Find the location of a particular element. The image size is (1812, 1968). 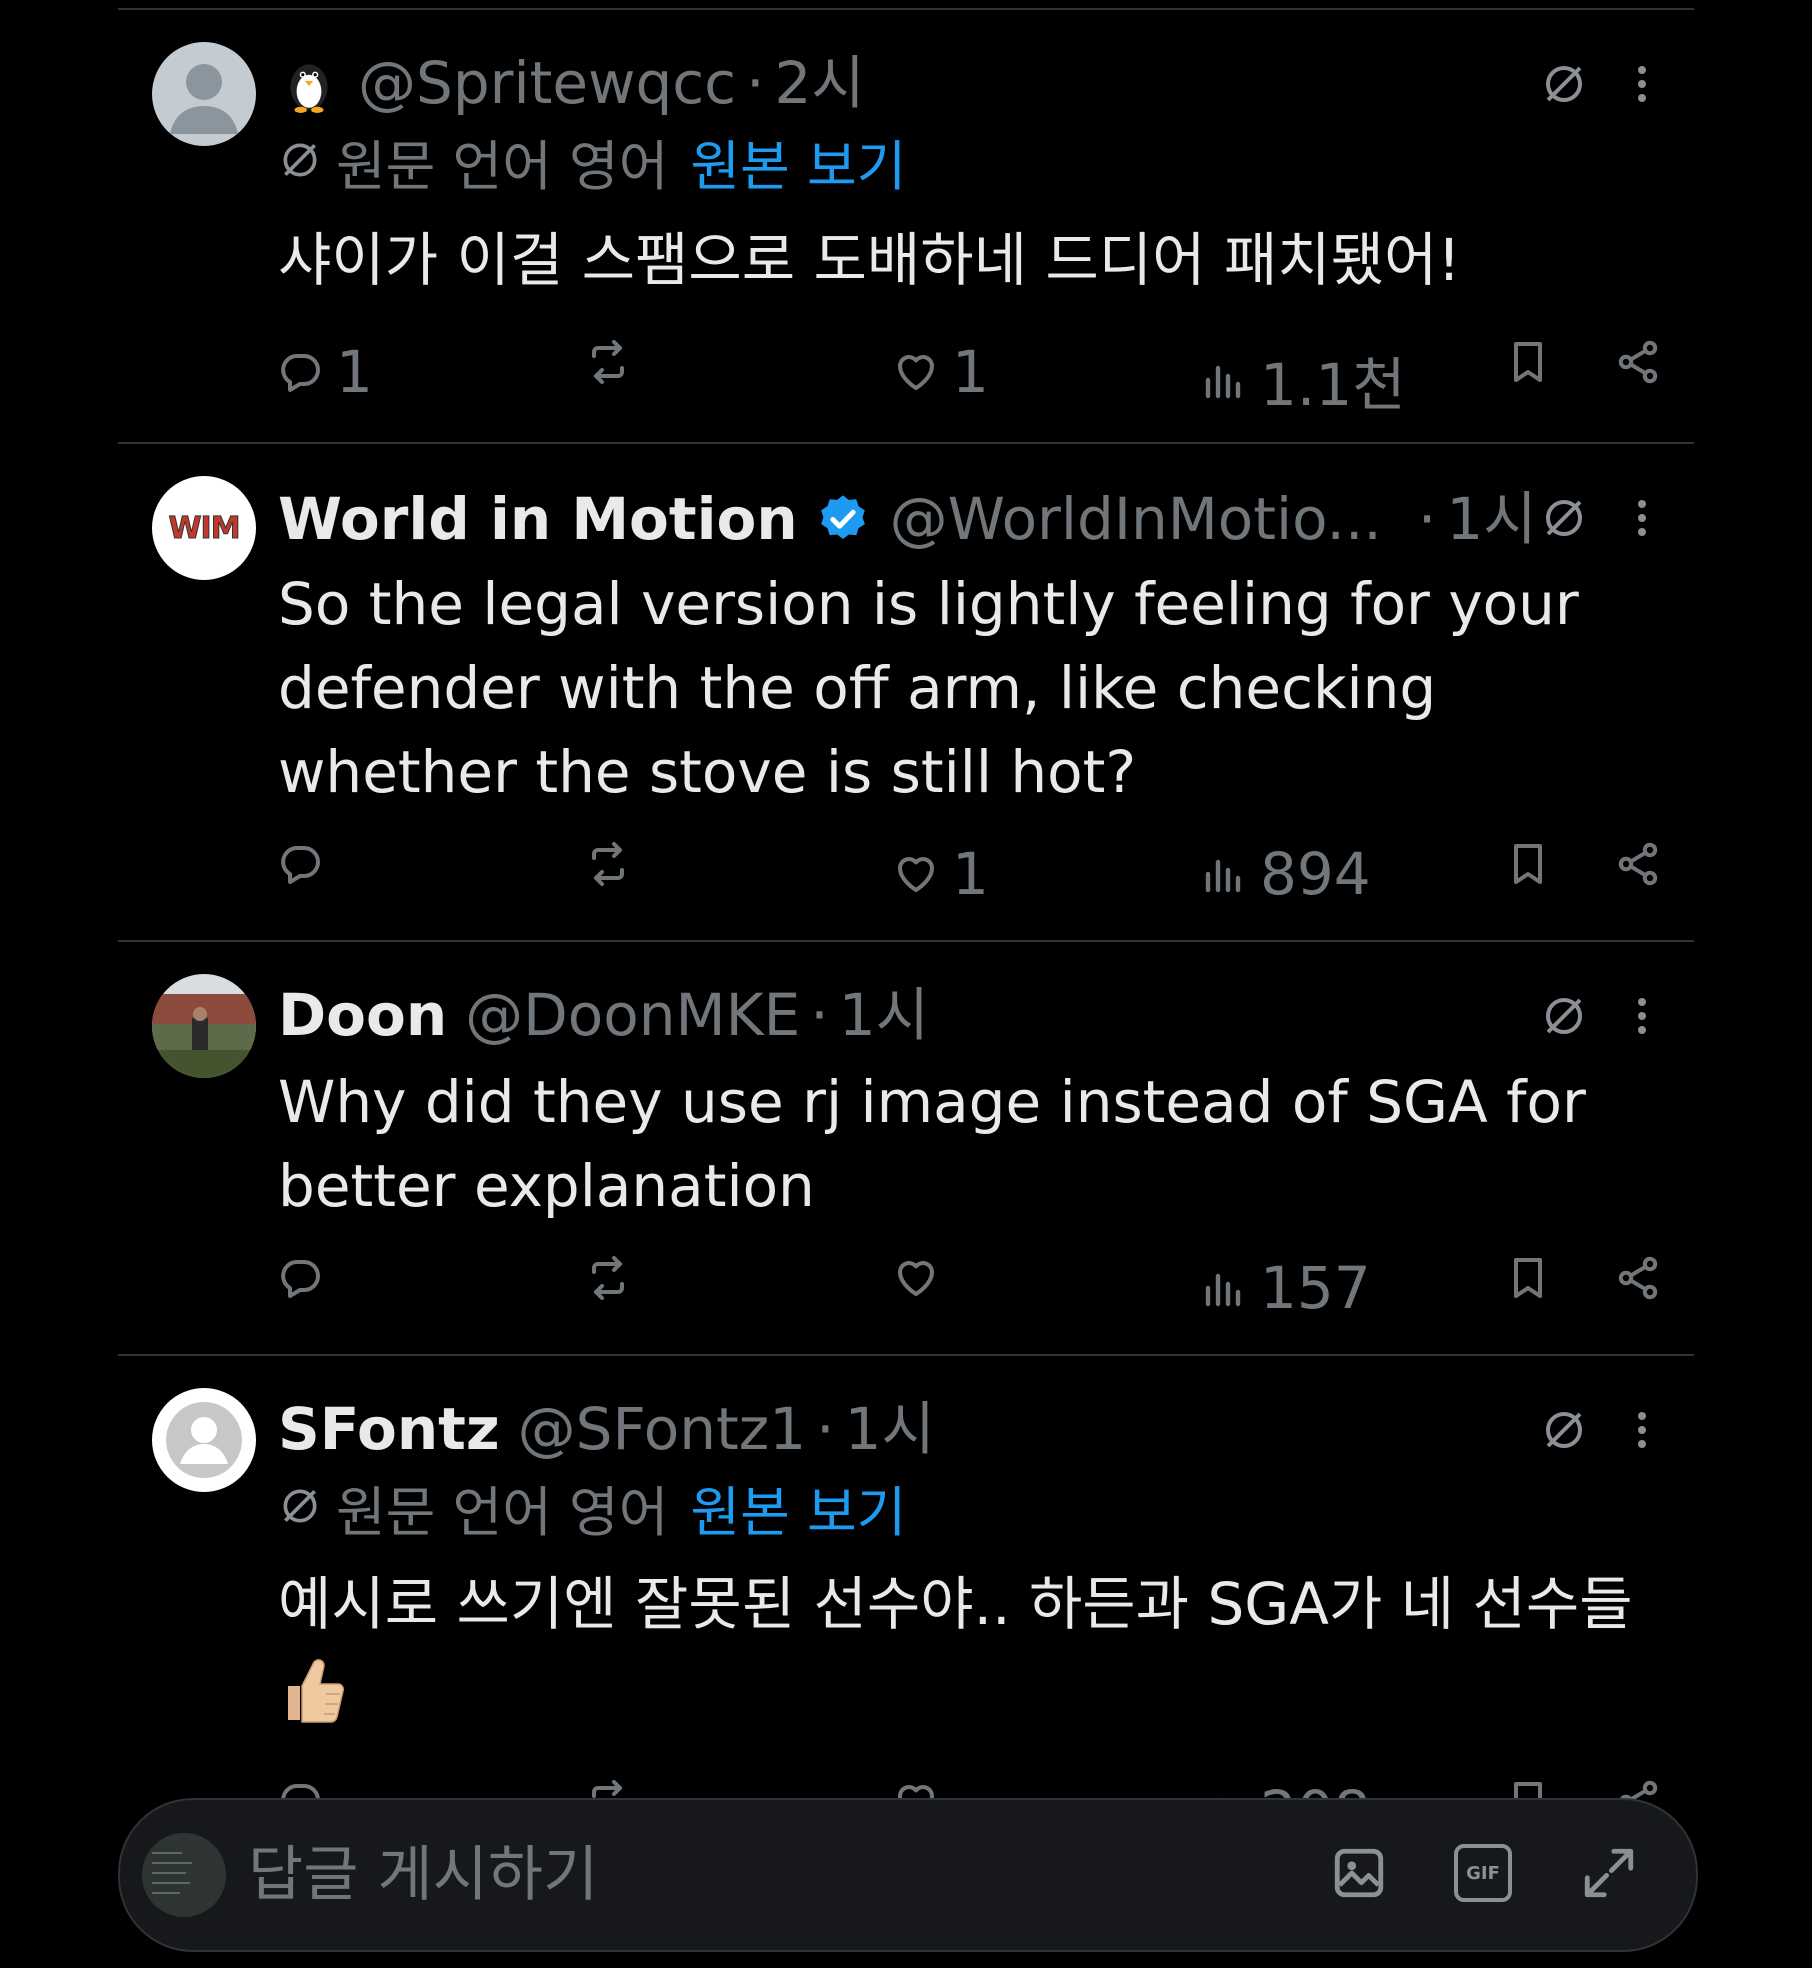

gif-icon: GIF is located at coordinates (1483, 1873).